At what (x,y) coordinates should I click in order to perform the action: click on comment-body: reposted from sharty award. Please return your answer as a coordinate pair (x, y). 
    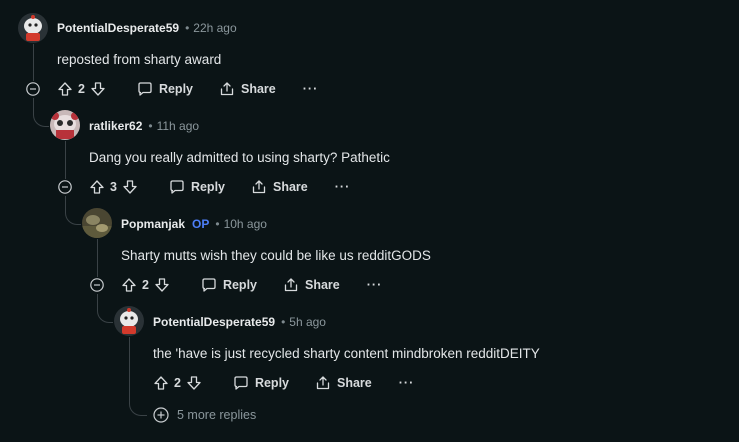
    Looking at the image, I should click on (139, 59).